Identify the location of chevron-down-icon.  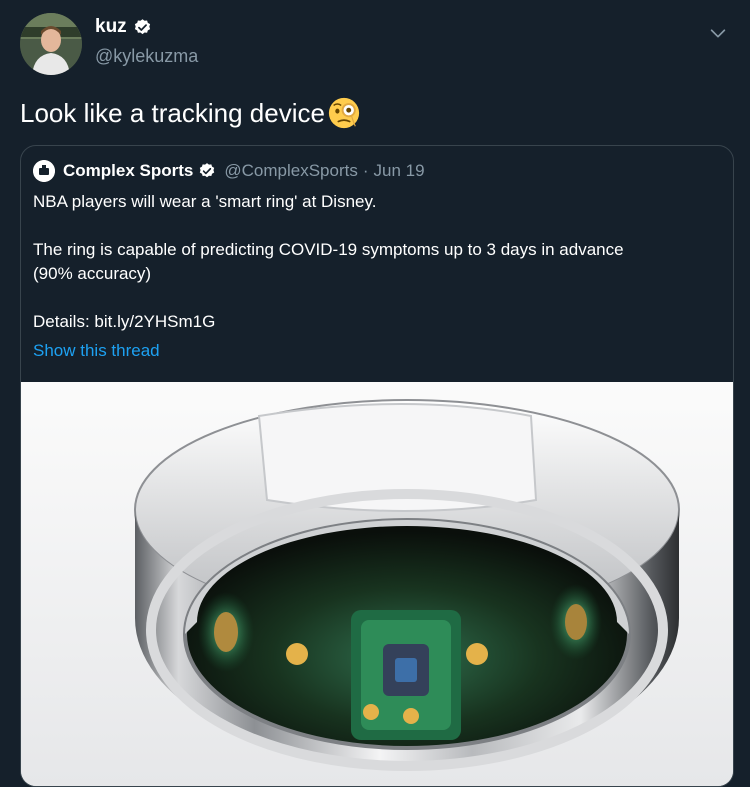
(718, 33).